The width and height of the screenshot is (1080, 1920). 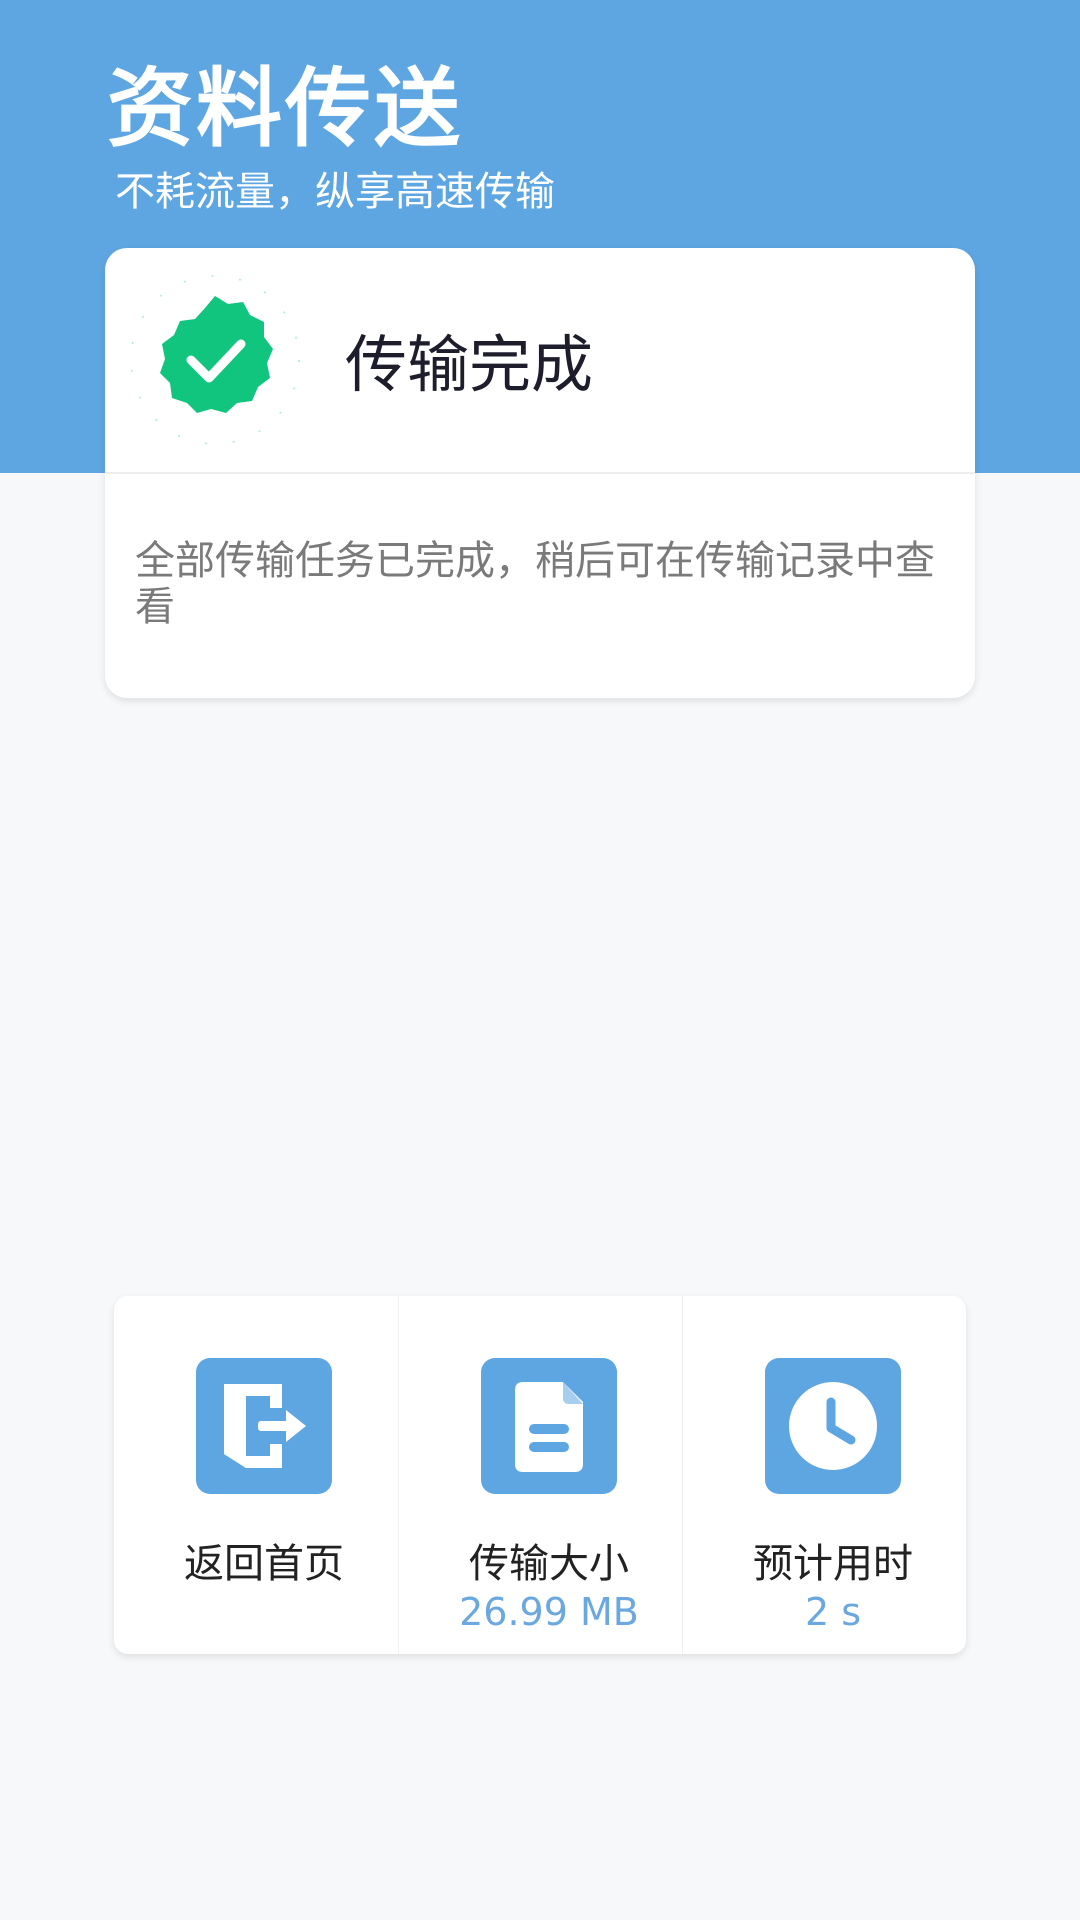 I want to click on page-subtitle: 不耗流量，纵享高速传输, so click(x=335, y=192).